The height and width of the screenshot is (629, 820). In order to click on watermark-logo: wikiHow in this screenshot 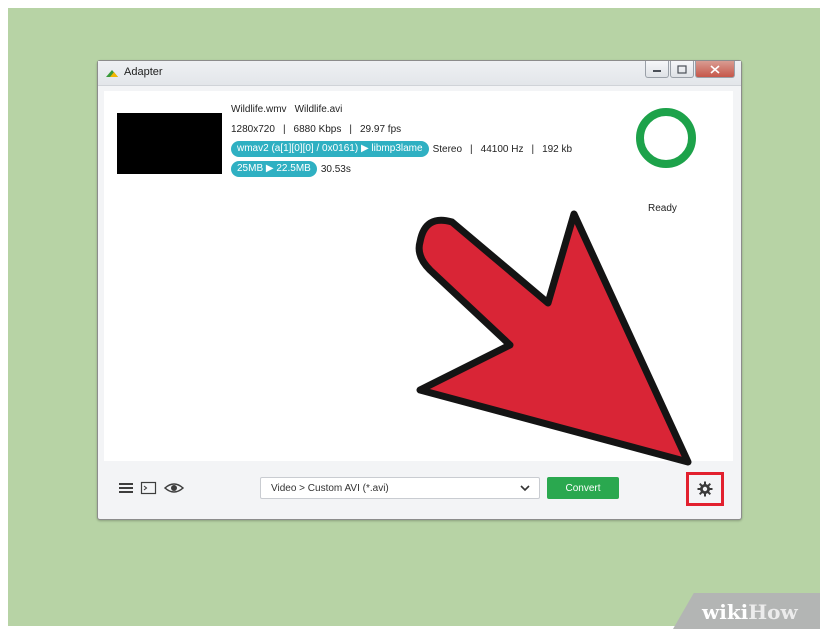, I will do `click(750, 612)`.